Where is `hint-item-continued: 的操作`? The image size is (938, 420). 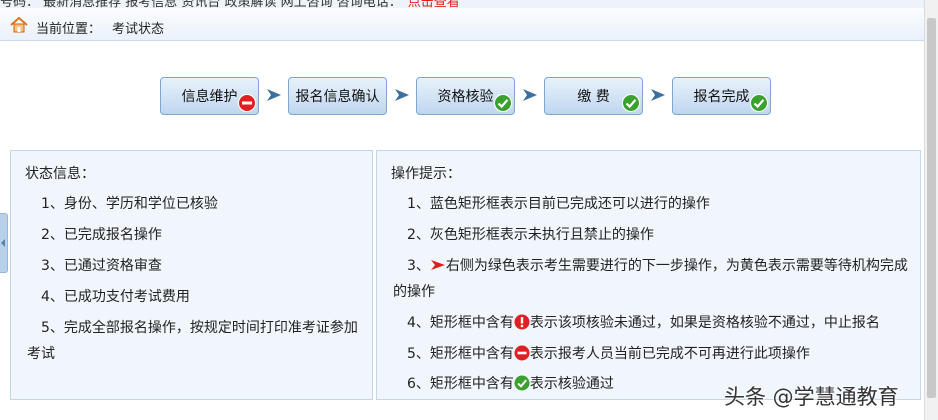 hint-item-continued: 的操作 is located at coordinates (414, 292).